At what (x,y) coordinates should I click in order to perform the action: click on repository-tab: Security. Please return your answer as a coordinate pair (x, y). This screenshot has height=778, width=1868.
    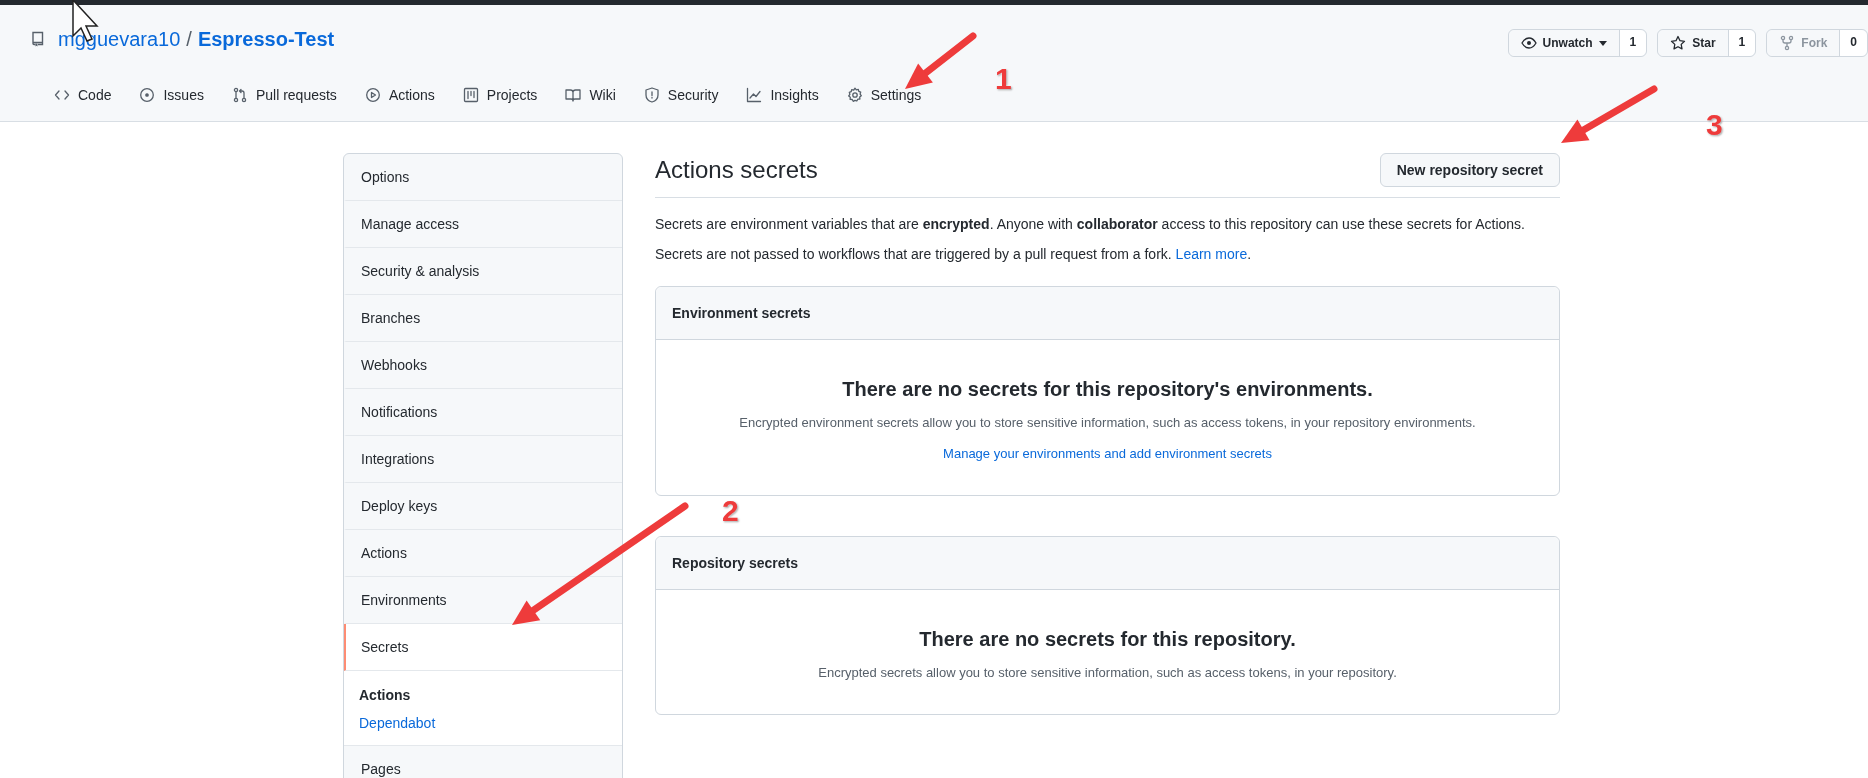
    Looking at the image, I should click on (681, 95).